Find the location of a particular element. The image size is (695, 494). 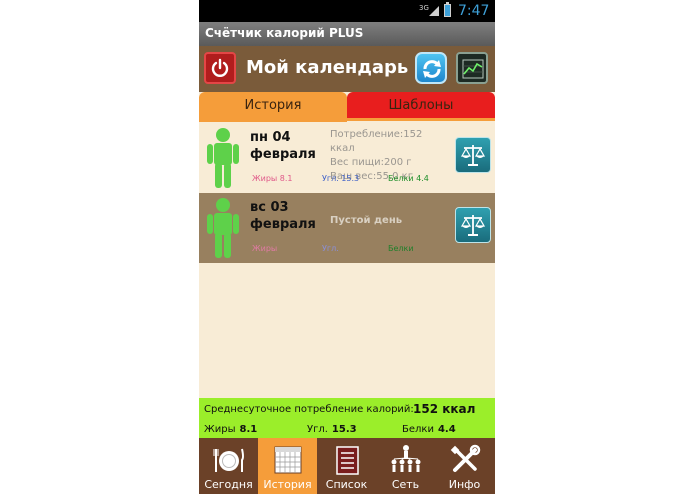

average-value: 152 ккал is located at coordinates (444, 409).